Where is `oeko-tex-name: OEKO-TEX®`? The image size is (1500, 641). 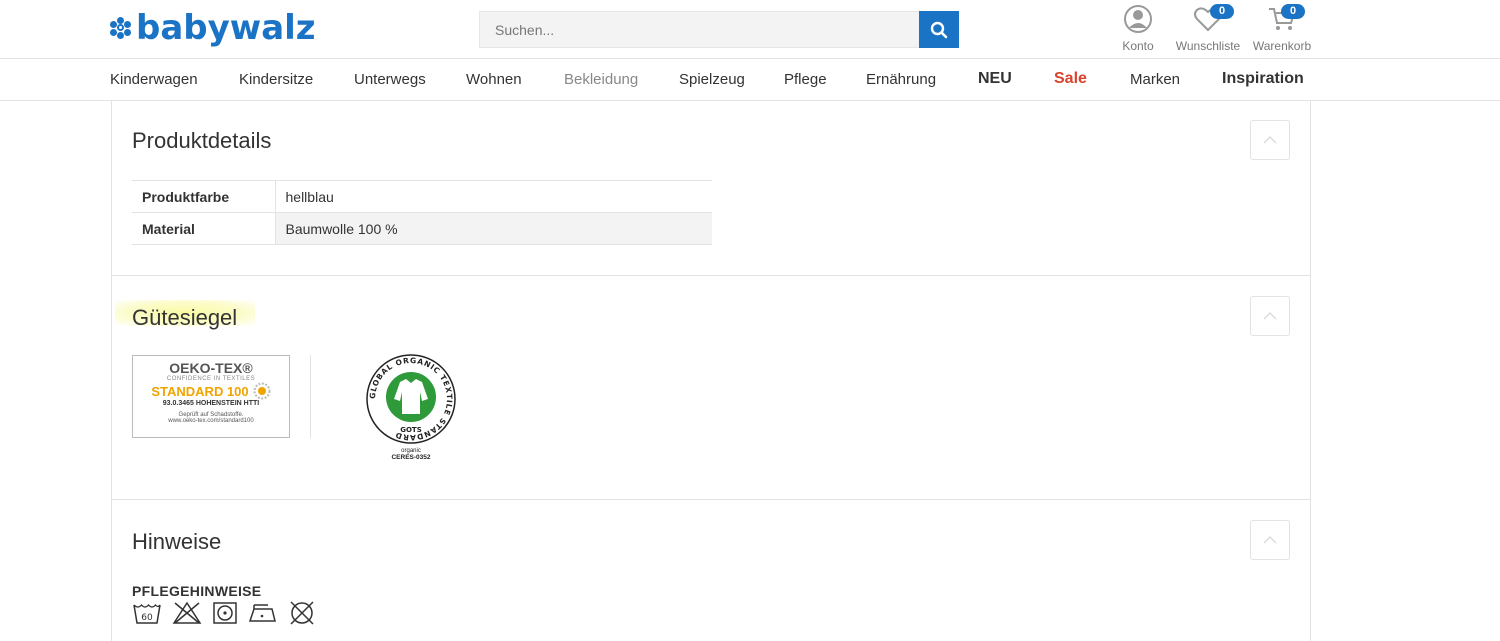 oeko-tex-name: OEKO-TEX® is located at coordinates (211, 368).